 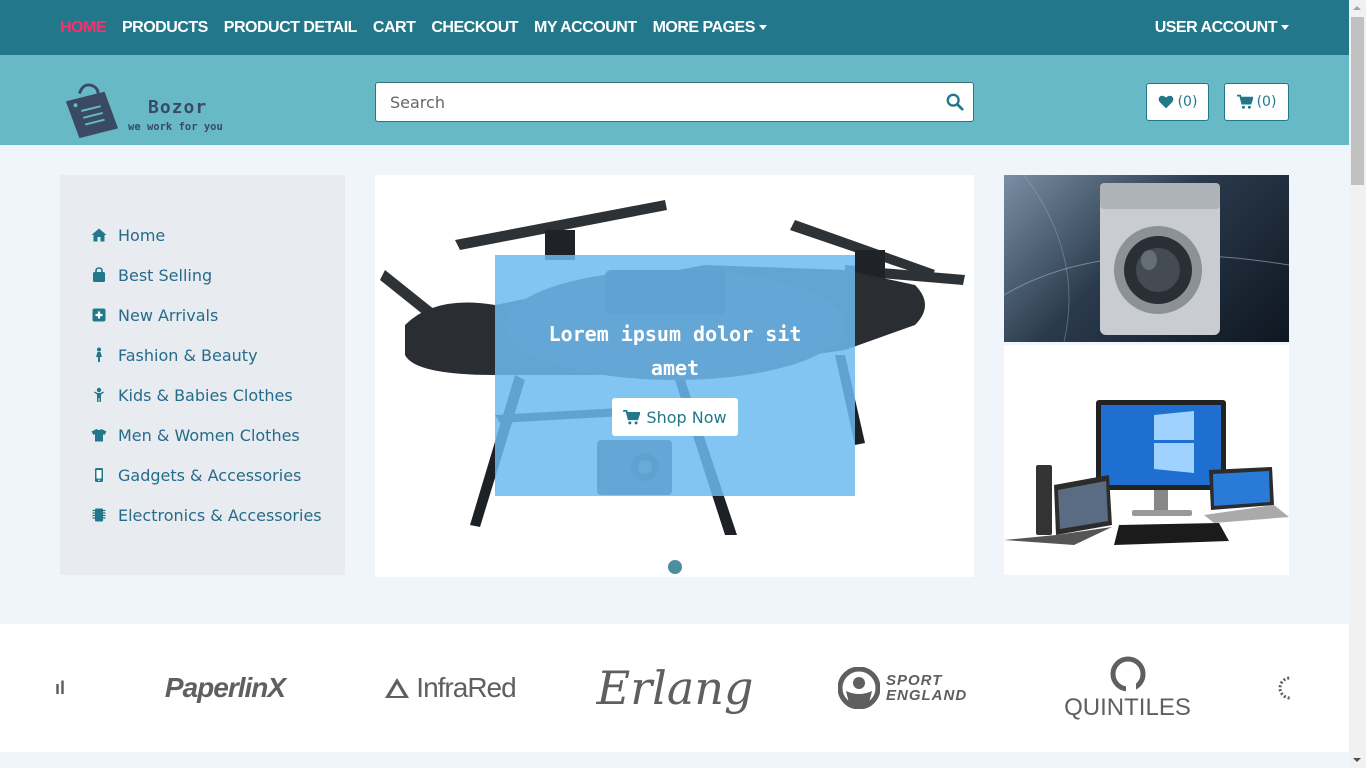 What do you see at coordinates (99, 435) in the screenshot?
I see `tshirt-icon` at bounding box center [99, 435].